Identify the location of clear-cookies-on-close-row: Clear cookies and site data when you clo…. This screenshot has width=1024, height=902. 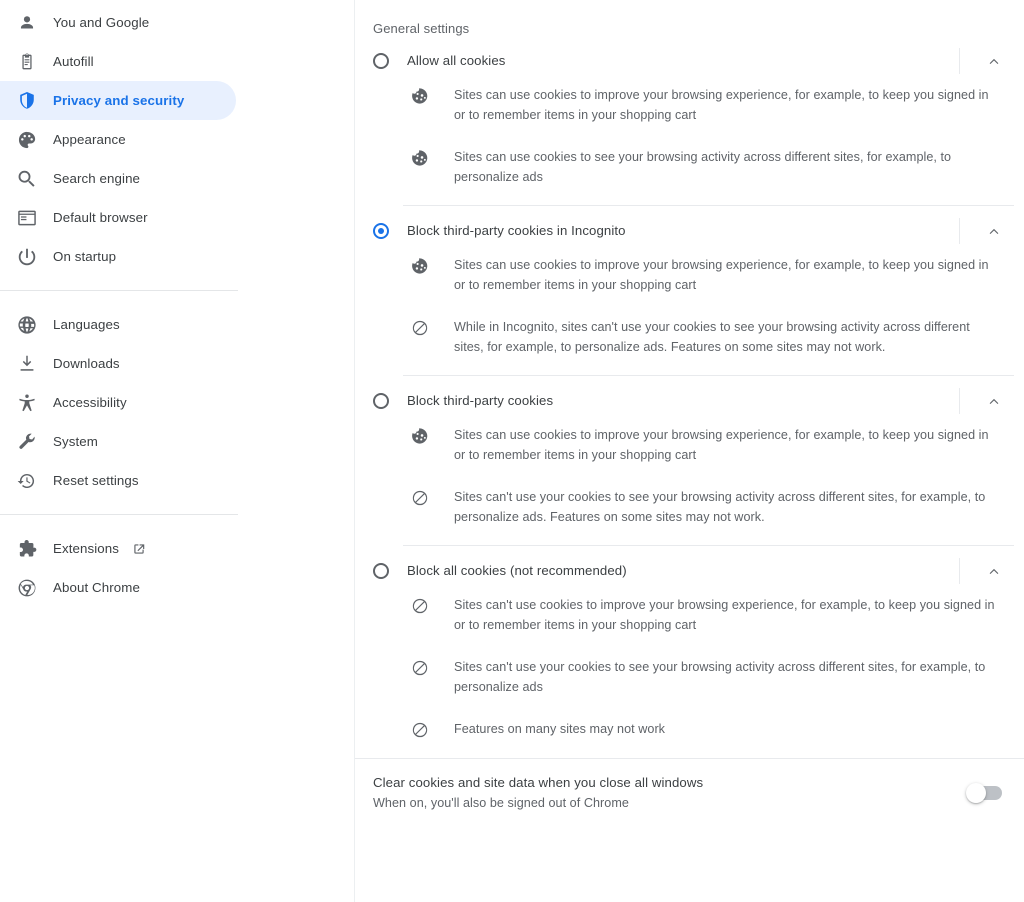
(689, 786).